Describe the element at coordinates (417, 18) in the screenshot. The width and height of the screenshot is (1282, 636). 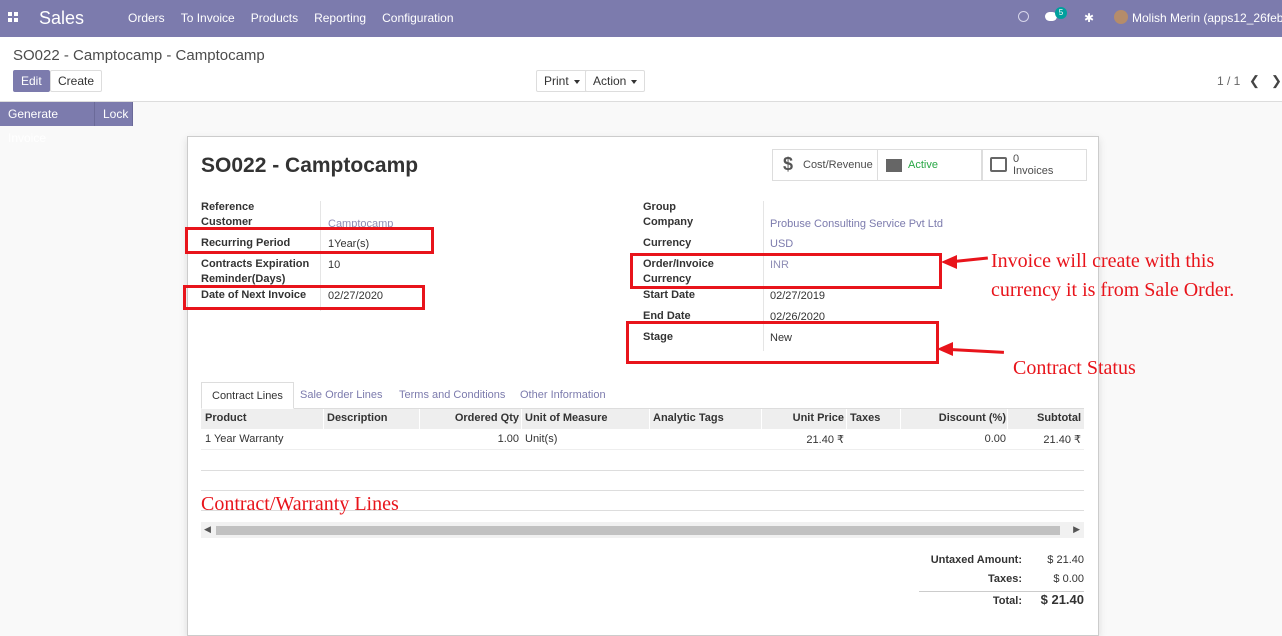
I see `menu-configuration: Configuration` at that location.